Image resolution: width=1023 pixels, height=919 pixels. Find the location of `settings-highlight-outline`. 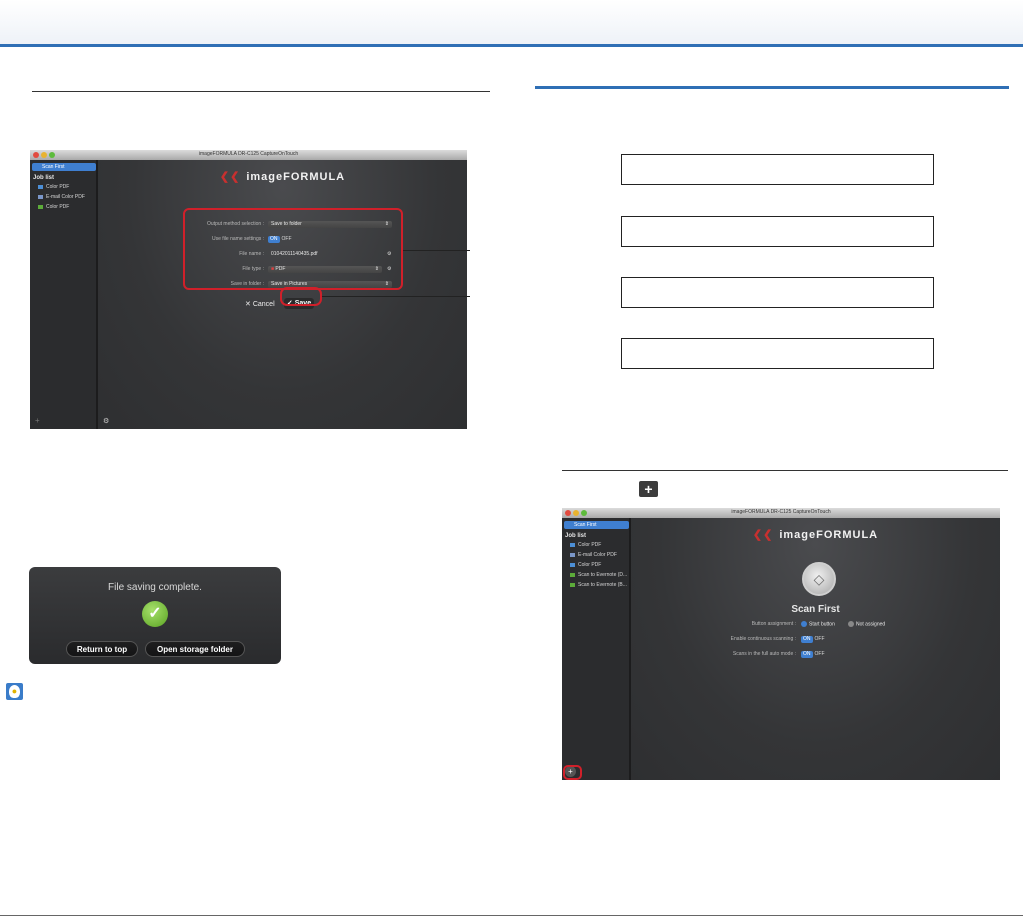

settings-highlight-outline is located at coordinates (293, 249).